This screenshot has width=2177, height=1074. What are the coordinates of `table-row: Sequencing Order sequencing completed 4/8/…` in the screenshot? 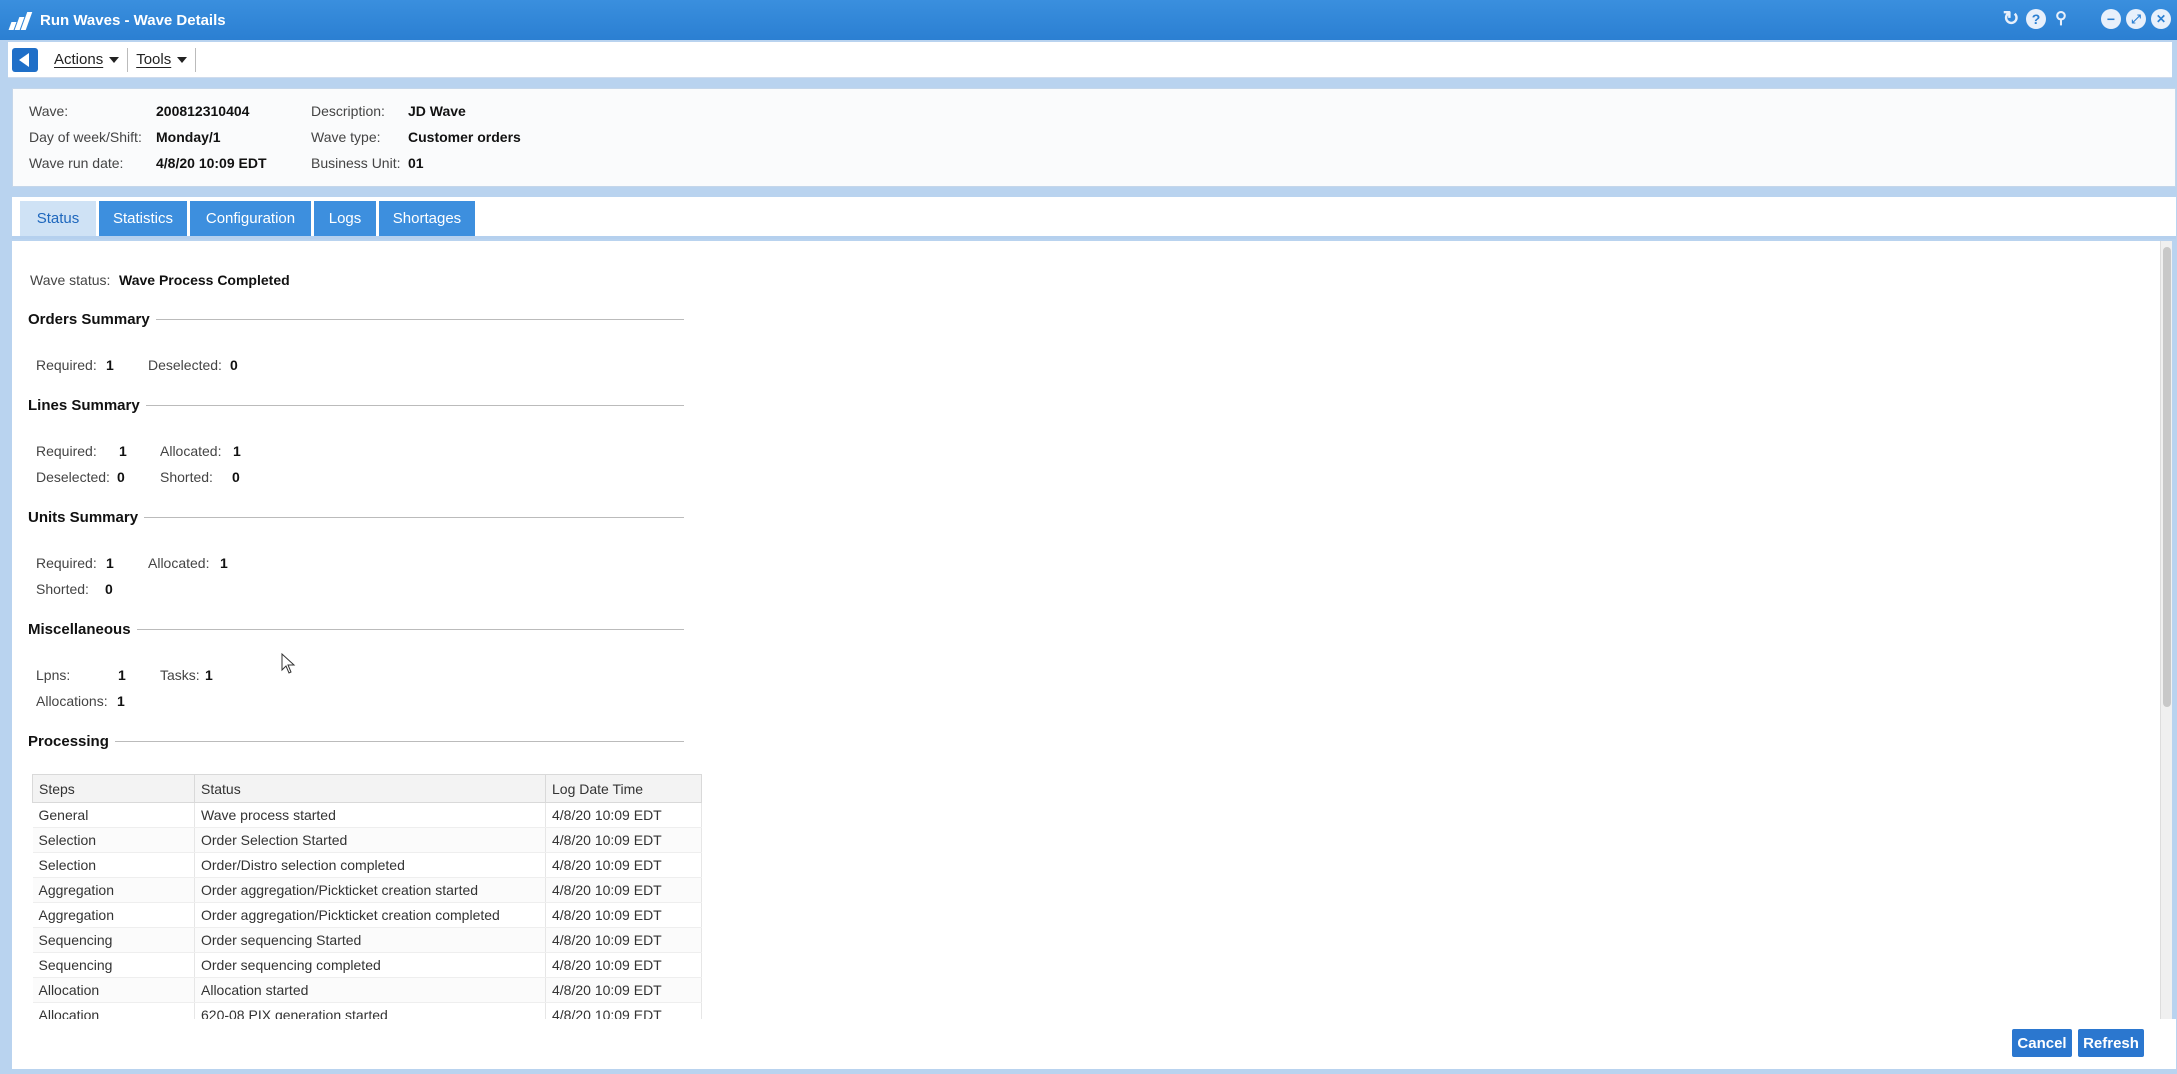 It's located at (367, 965).